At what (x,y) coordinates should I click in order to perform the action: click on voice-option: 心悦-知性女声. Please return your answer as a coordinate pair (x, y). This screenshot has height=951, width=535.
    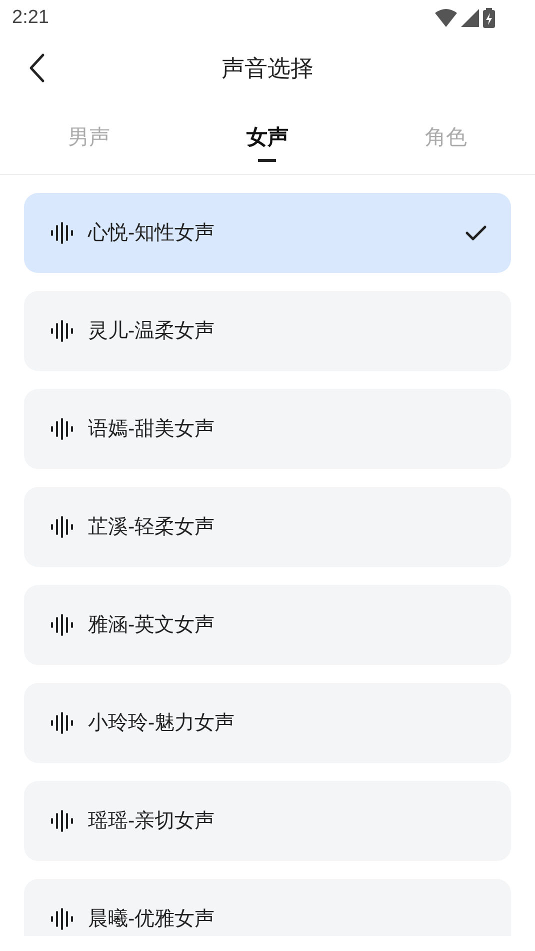
    Looking at the image, I should click on (267, 233).